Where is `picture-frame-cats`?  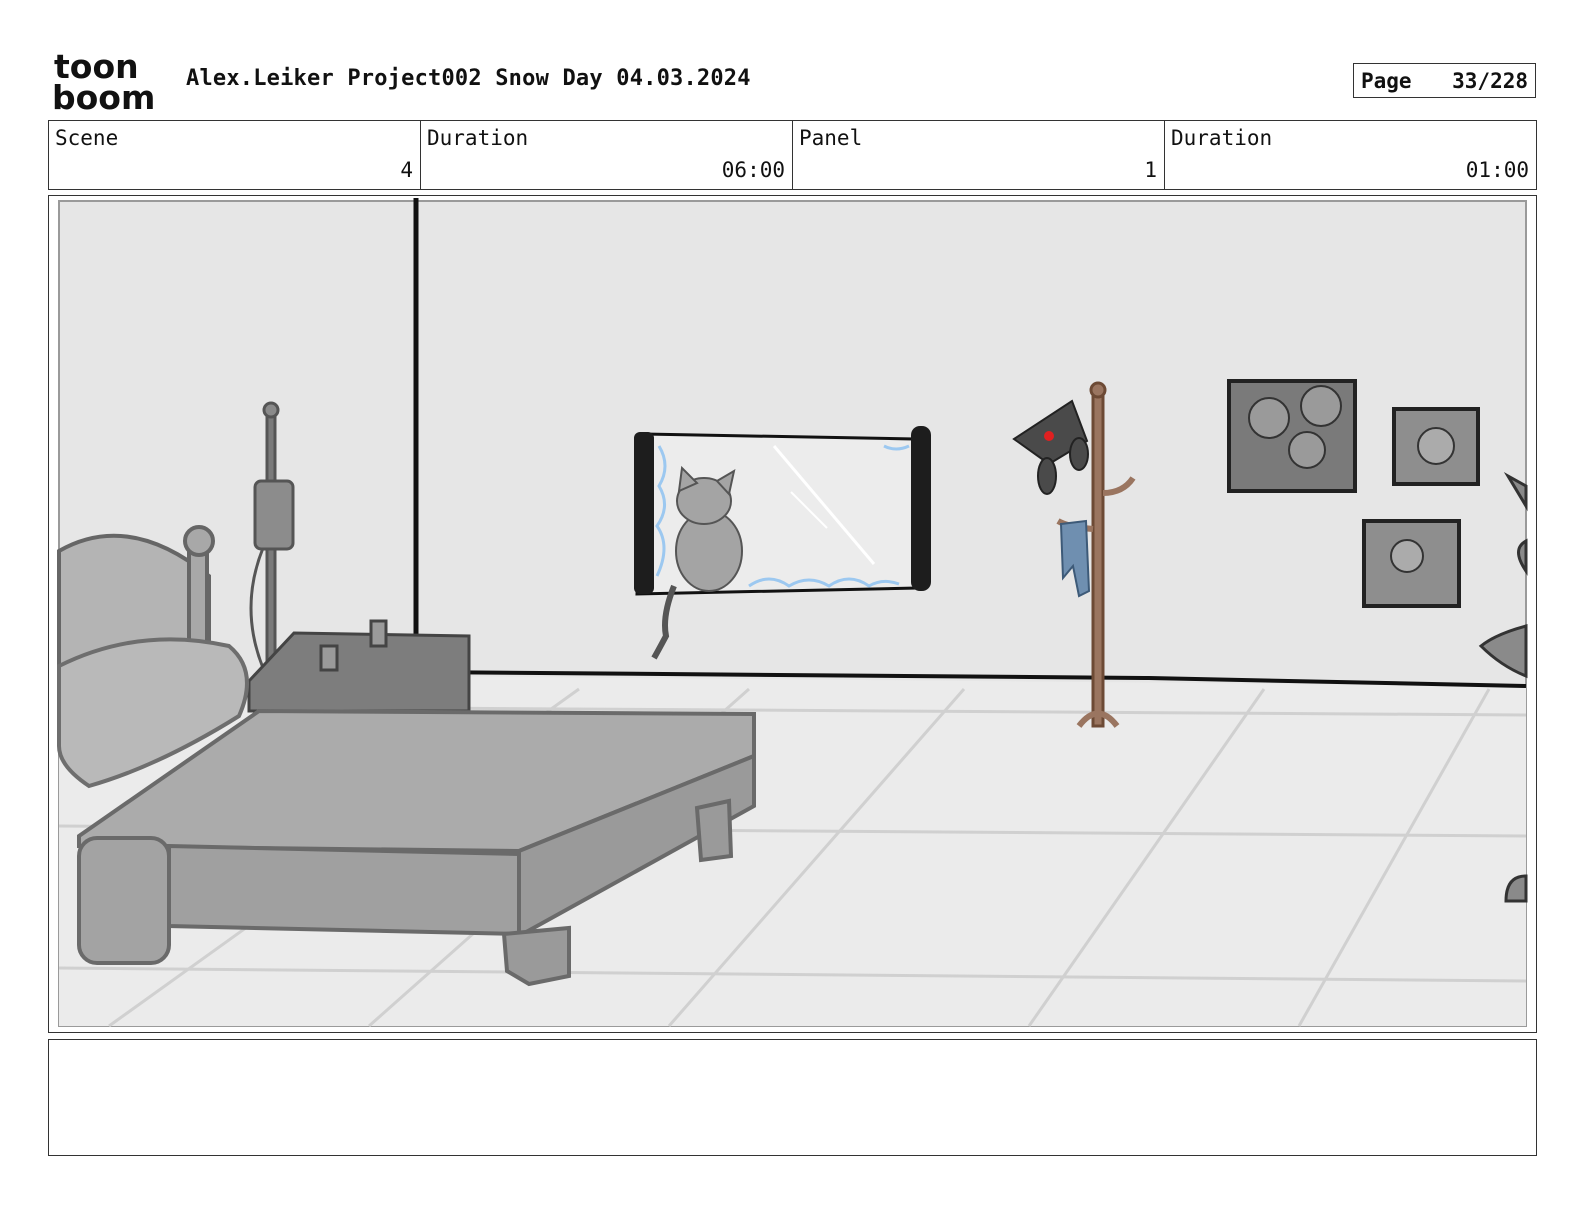 picture-frame-cats is located at coordinates (1292, 436).